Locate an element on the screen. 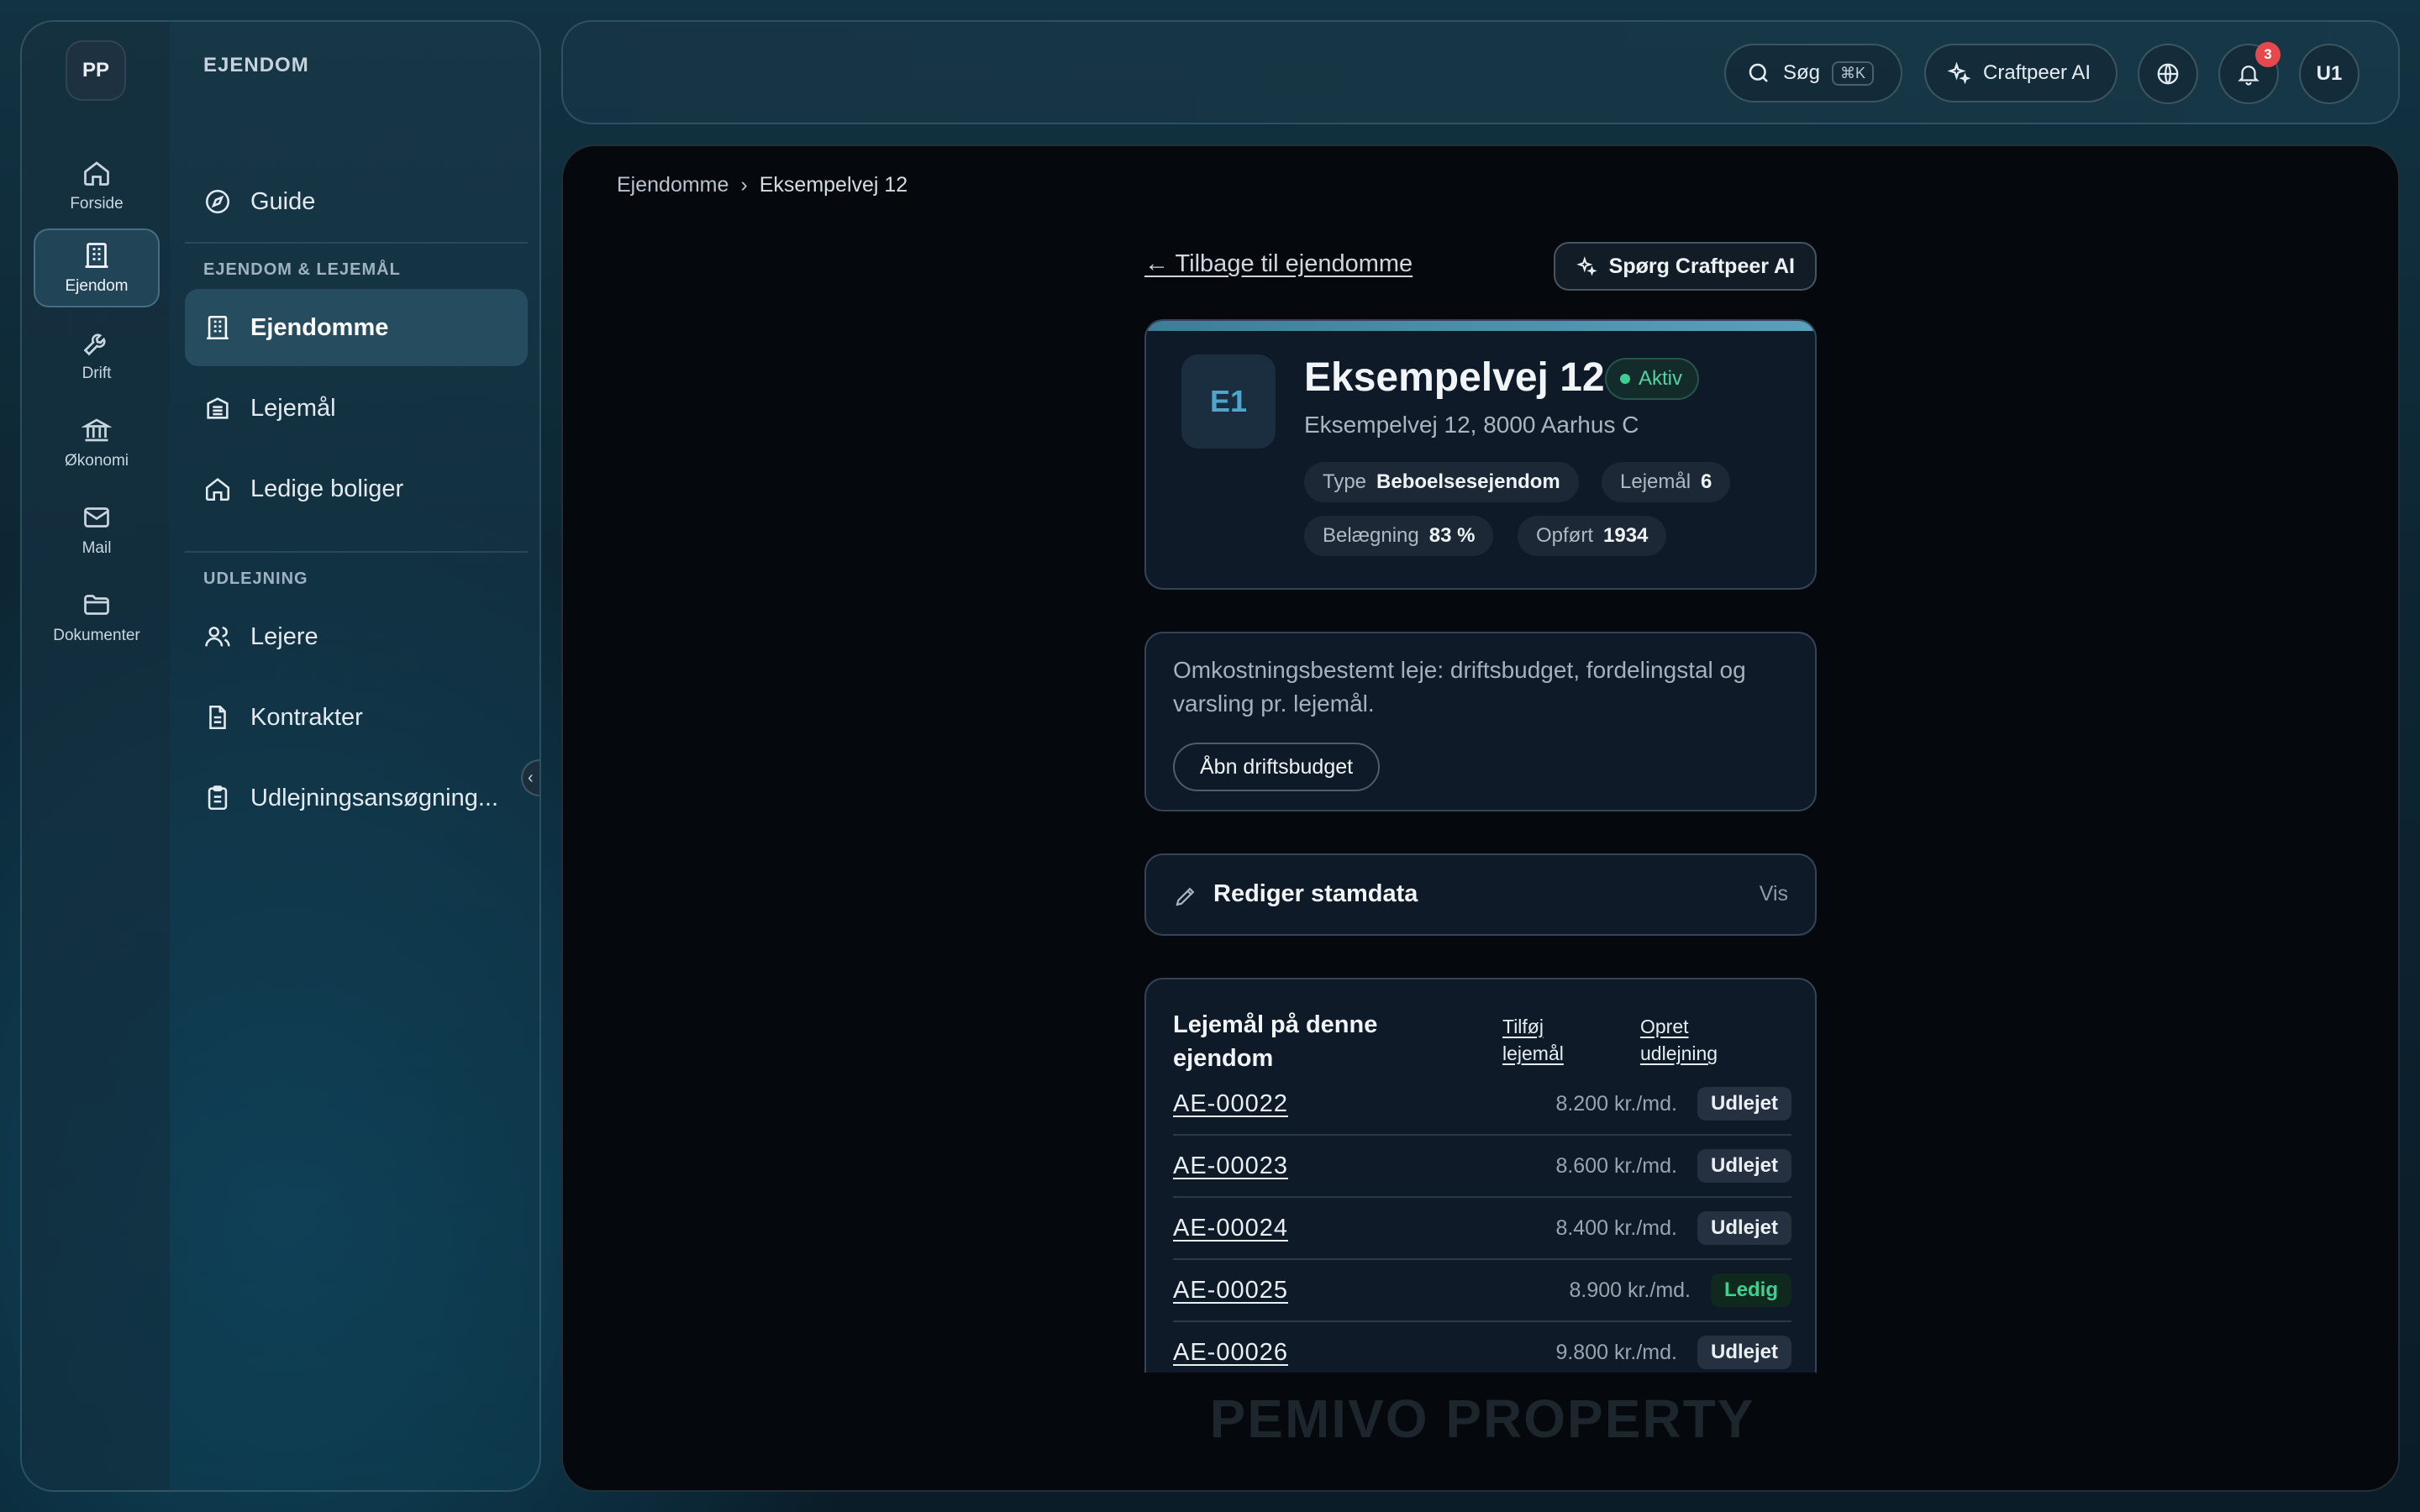 The width and height of the screenshot is (2420, 1512). folder-icon is located at coordinates (96, 605).